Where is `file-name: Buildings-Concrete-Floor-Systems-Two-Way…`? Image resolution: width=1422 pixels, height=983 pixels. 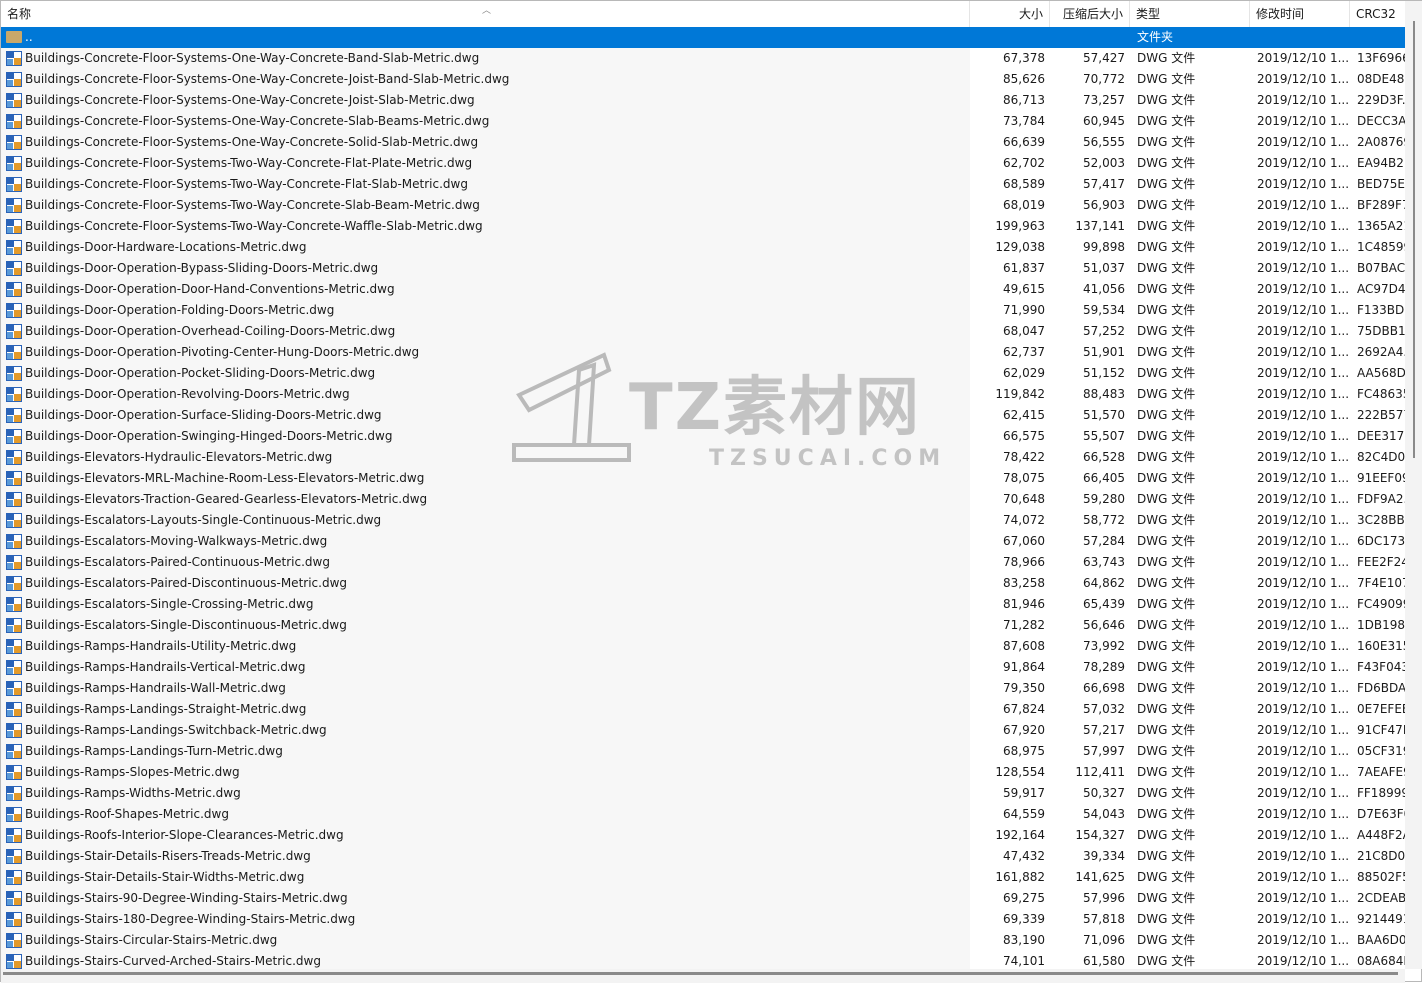
file-name: Buildings-Concrete-Floor-Systems-Two-Way… is located at coordinates (254, 226).